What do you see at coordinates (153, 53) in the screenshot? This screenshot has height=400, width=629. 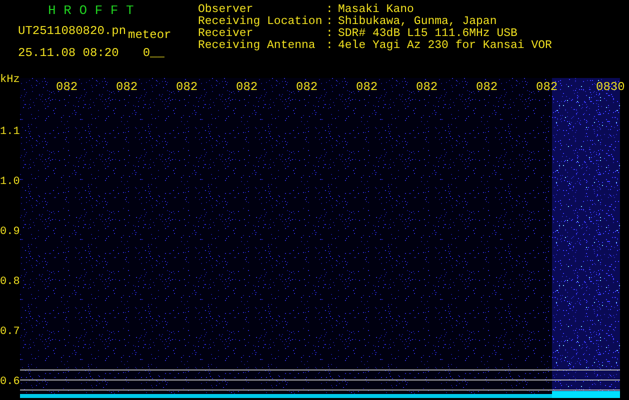 I see `detection-count: 0__` at bounding box center [153, 53].